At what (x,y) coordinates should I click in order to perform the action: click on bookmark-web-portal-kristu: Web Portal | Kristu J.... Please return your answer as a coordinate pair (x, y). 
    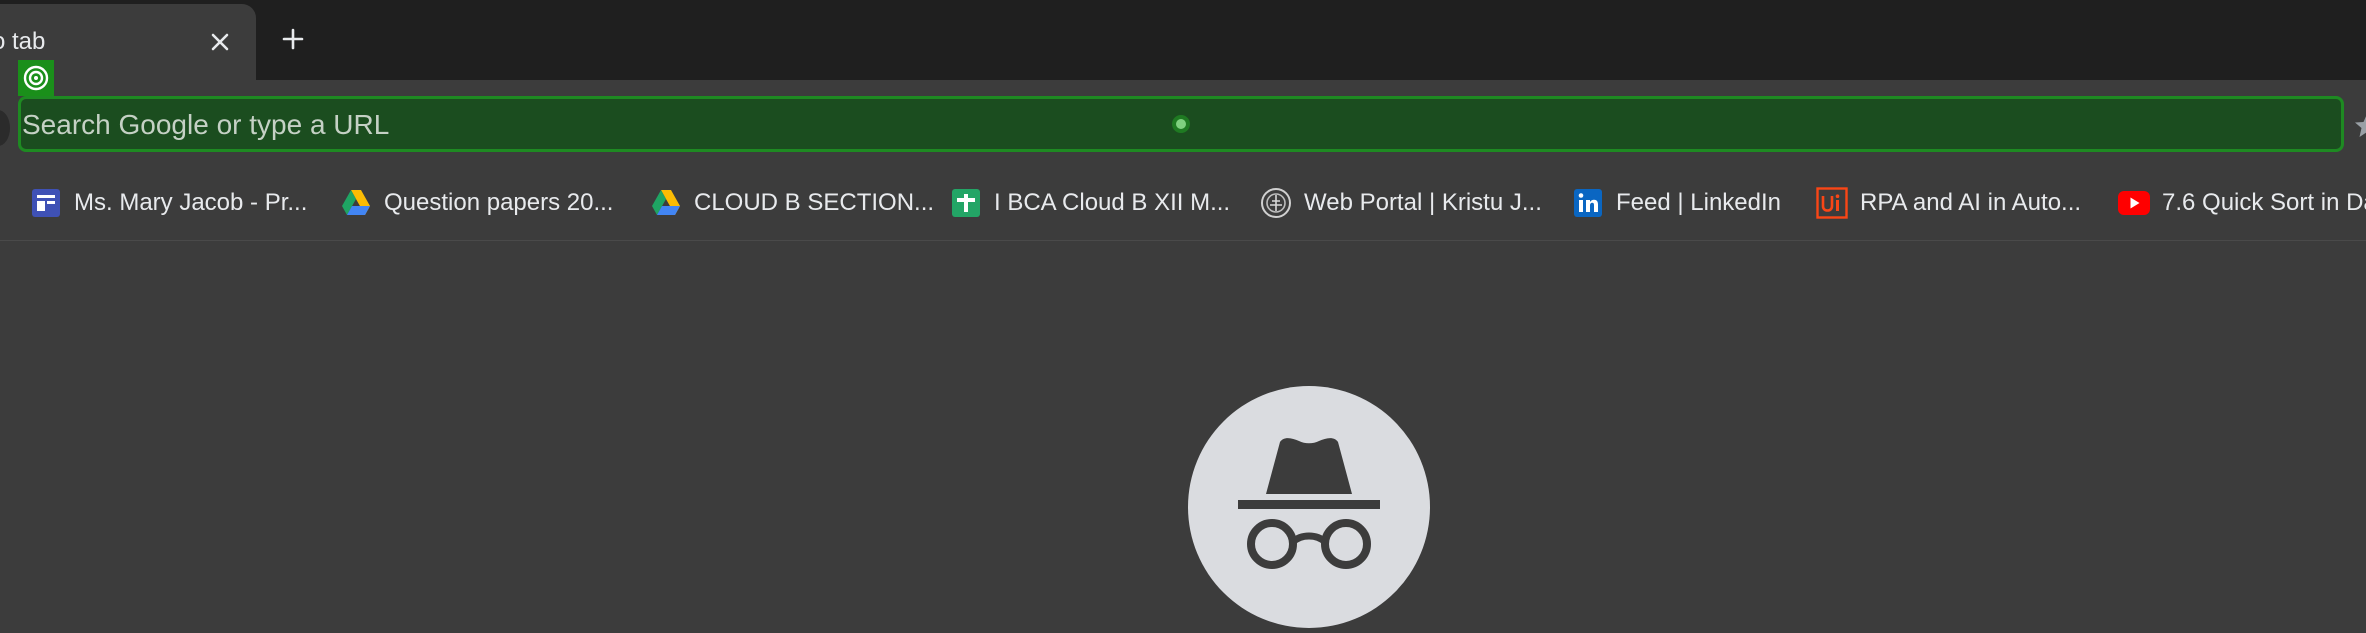
    Looking at the image, I should click on (1401, 203).